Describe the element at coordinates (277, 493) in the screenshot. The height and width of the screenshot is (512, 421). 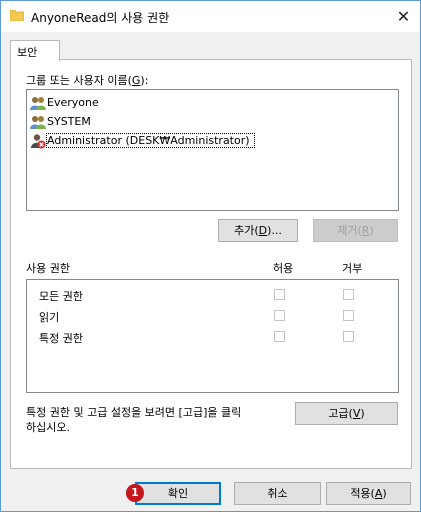
I see `cancel-button: 취소` at that location.